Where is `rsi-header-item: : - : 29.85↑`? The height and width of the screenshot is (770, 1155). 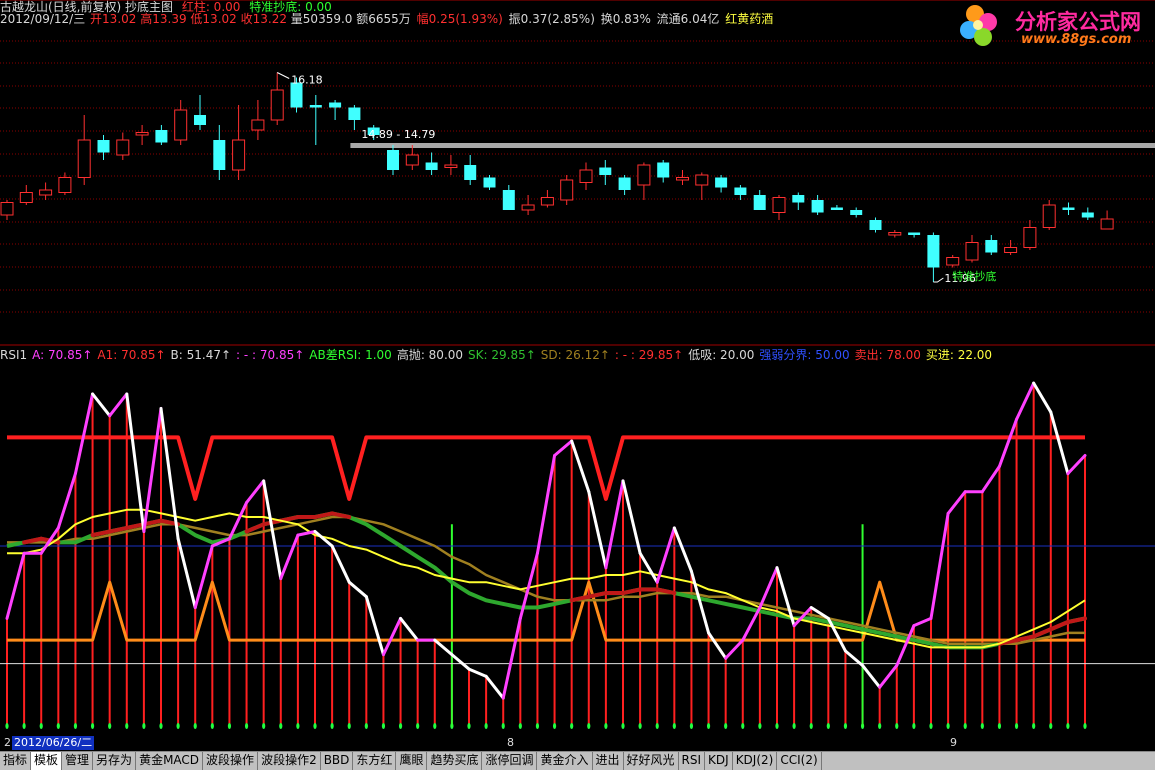 rsi-header-item: : - : 29.85↑ is located at coordinates (649, 355).